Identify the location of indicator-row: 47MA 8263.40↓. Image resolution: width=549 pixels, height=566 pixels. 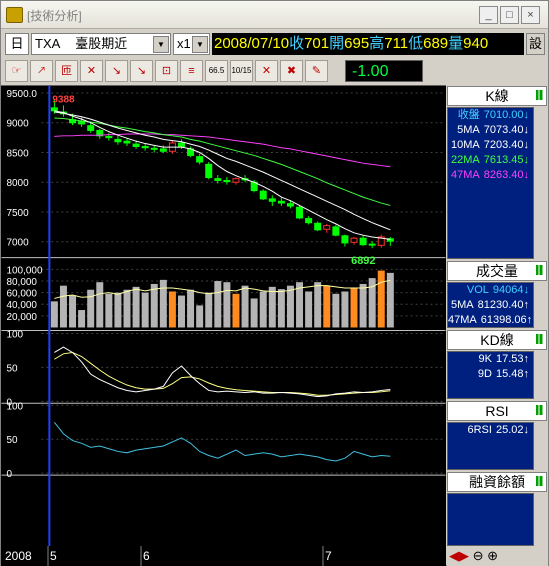
(490, 175).